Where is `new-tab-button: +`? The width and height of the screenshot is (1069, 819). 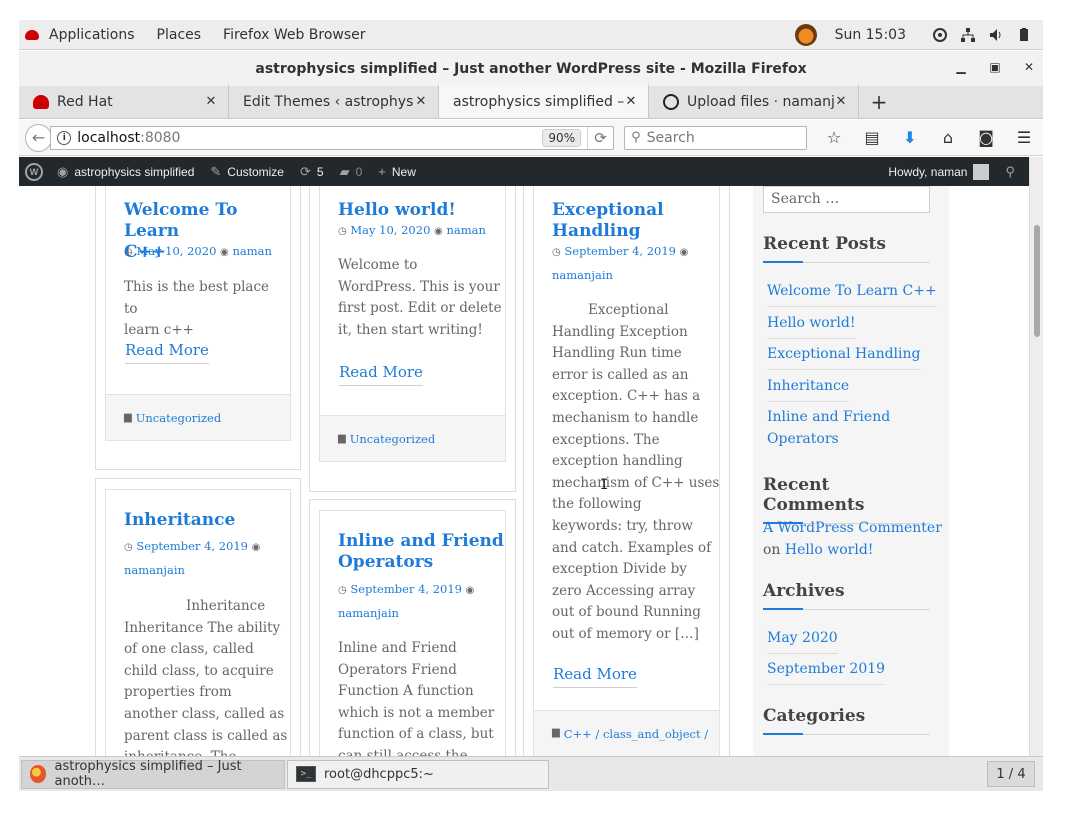 new-tab-button: + is located at coordinates (879, 101).